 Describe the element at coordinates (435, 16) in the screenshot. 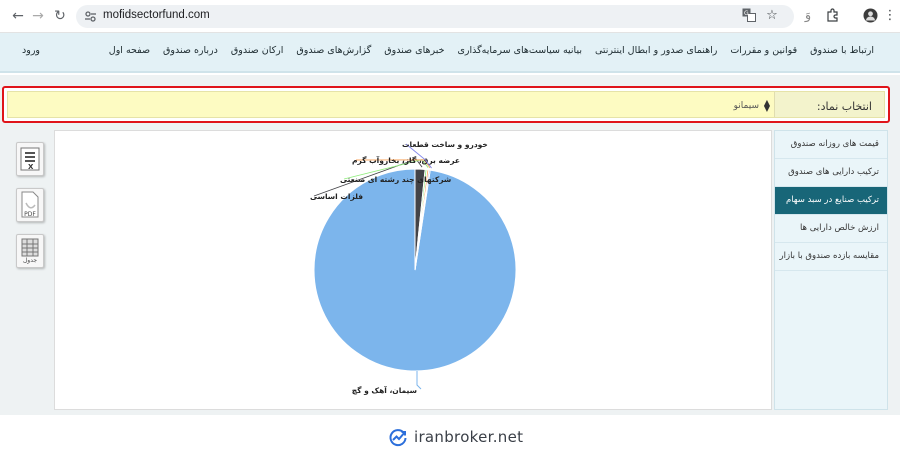

I see `address-bar: mofidsectorfund.com` at that location.